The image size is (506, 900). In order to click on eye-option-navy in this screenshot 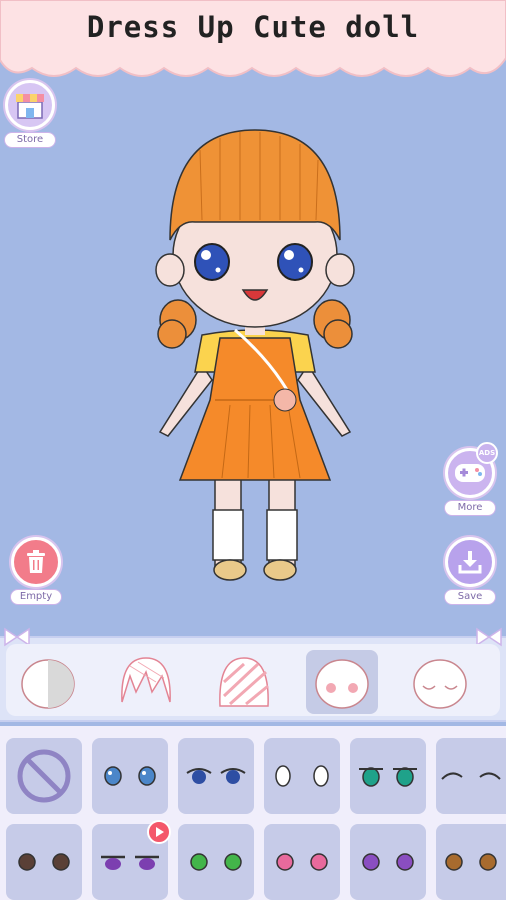, I will do `click(216, 776)`.